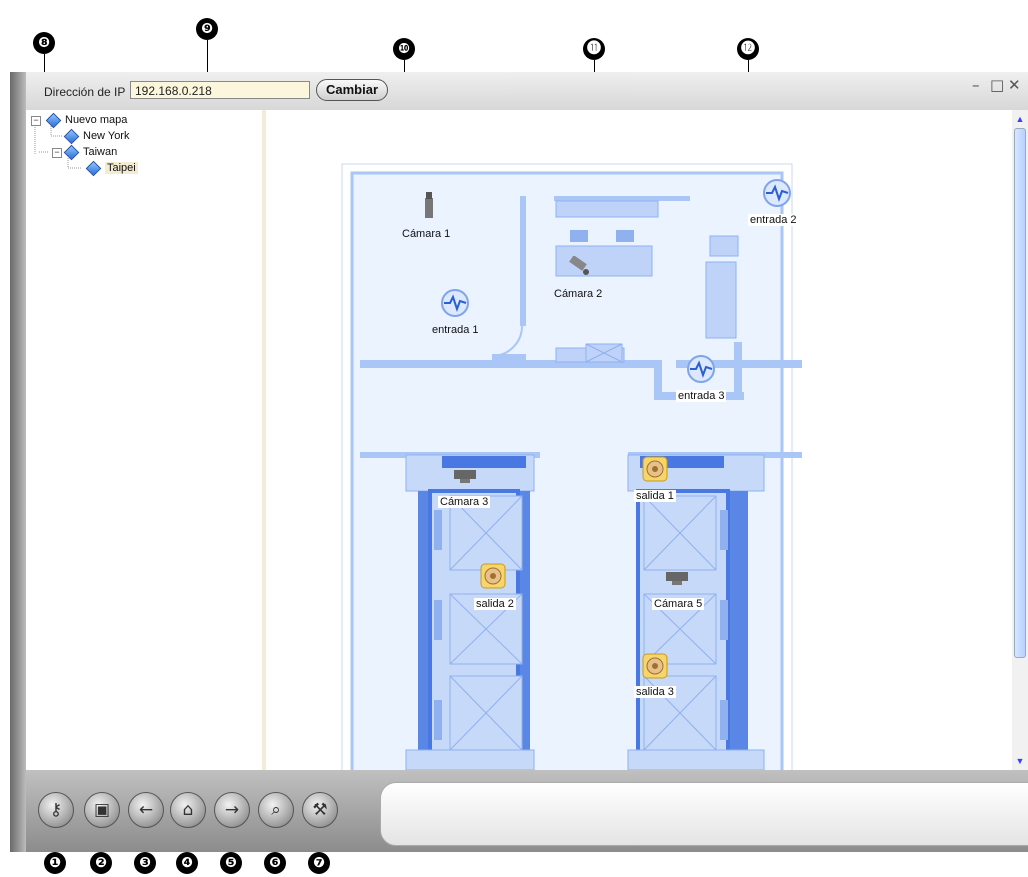 The image size is (1028, 877). Describe the element at coordinates (467, 476) in the screenshot. I see `camera-3-icon` at that location.